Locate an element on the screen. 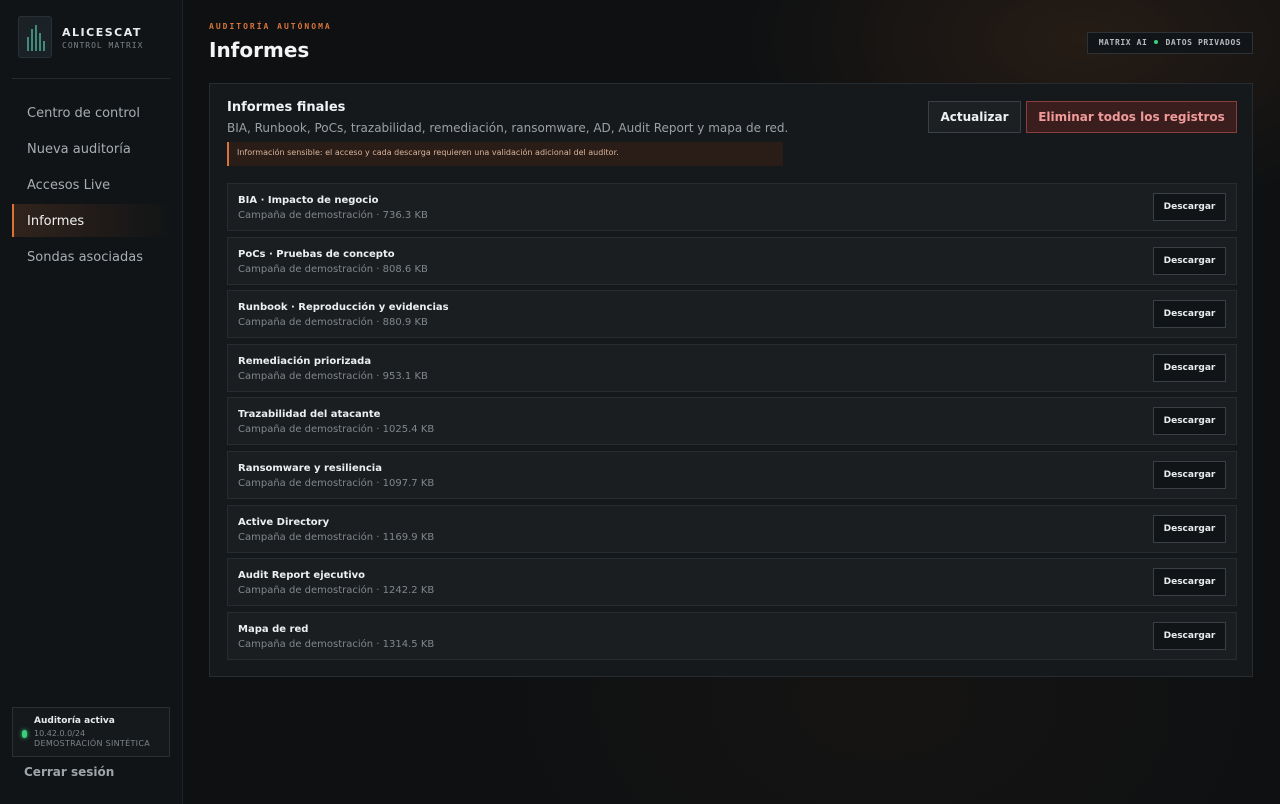  sidebar-item-accesos-live: Accesos Live is located at coordinates (91, 184).